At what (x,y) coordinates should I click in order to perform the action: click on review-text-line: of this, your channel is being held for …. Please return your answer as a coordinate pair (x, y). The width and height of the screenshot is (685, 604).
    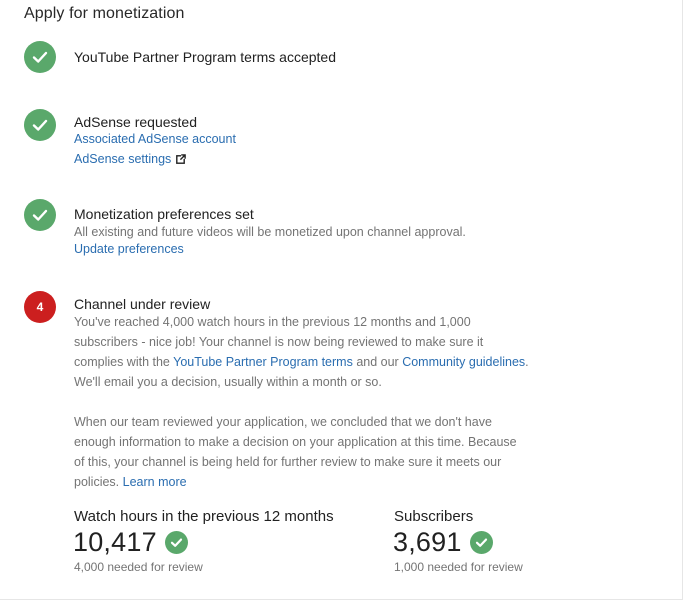
    Looking at the image, I should click on (288, 462).